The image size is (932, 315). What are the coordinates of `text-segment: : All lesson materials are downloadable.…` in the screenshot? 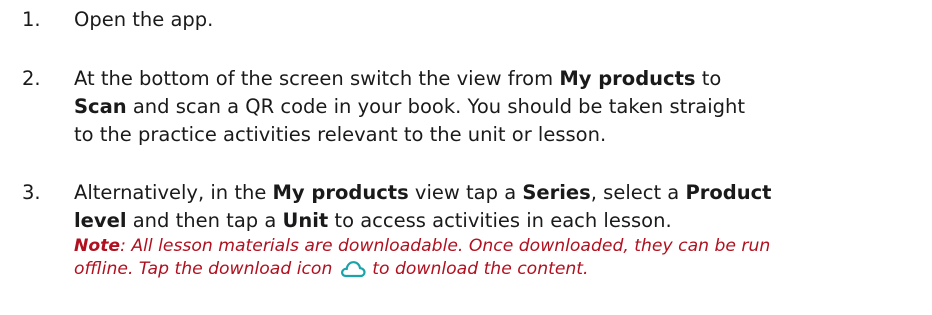 It's located at (445, 246).